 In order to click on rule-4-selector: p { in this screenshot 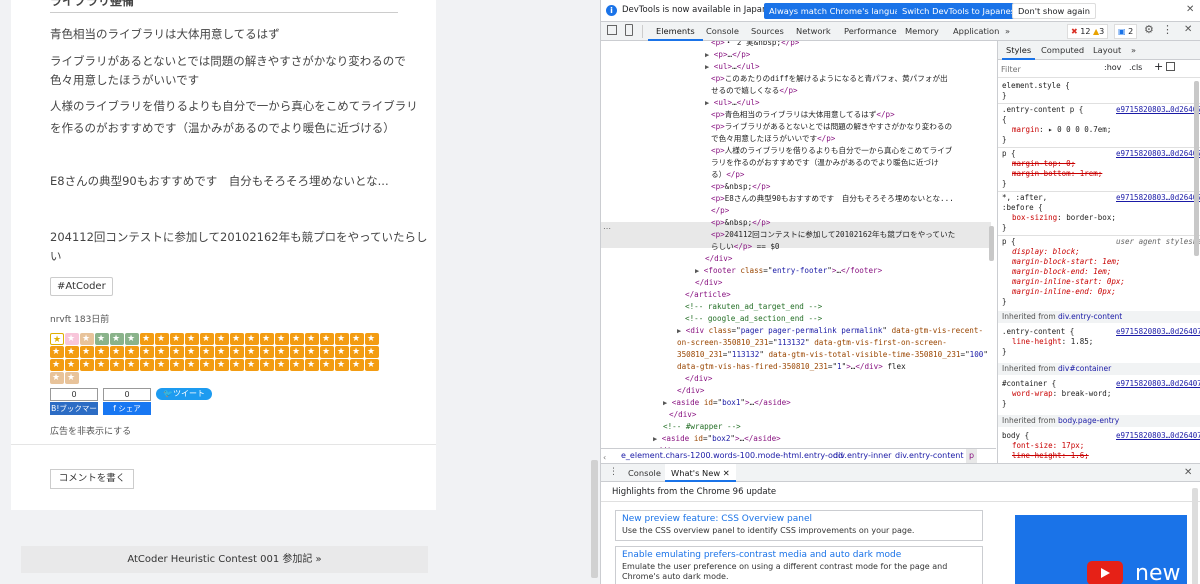, I will do `click(1009, 242)`.